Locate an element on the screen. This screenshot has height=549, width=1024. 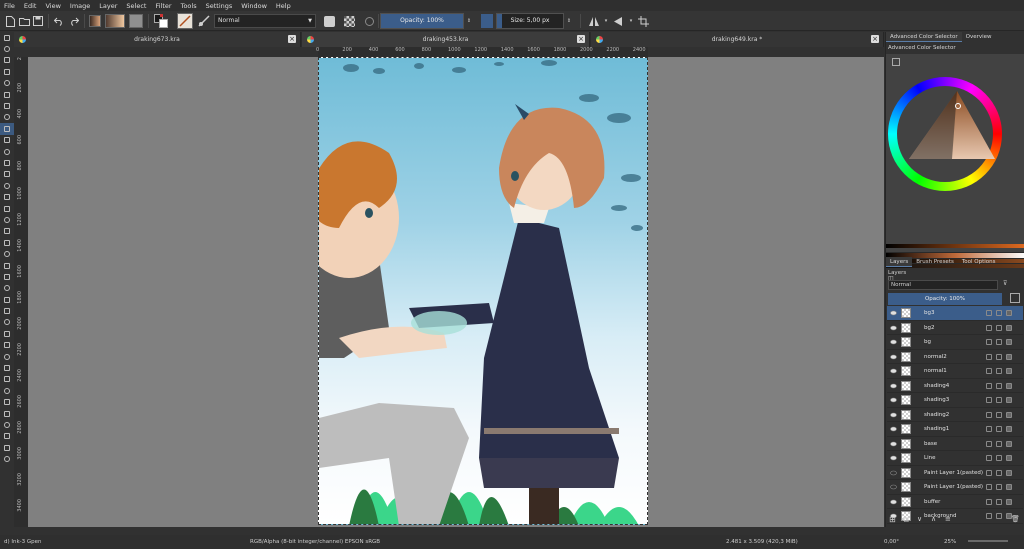
layer-menu-icon: ≡ is located at coordinates (948, 519).